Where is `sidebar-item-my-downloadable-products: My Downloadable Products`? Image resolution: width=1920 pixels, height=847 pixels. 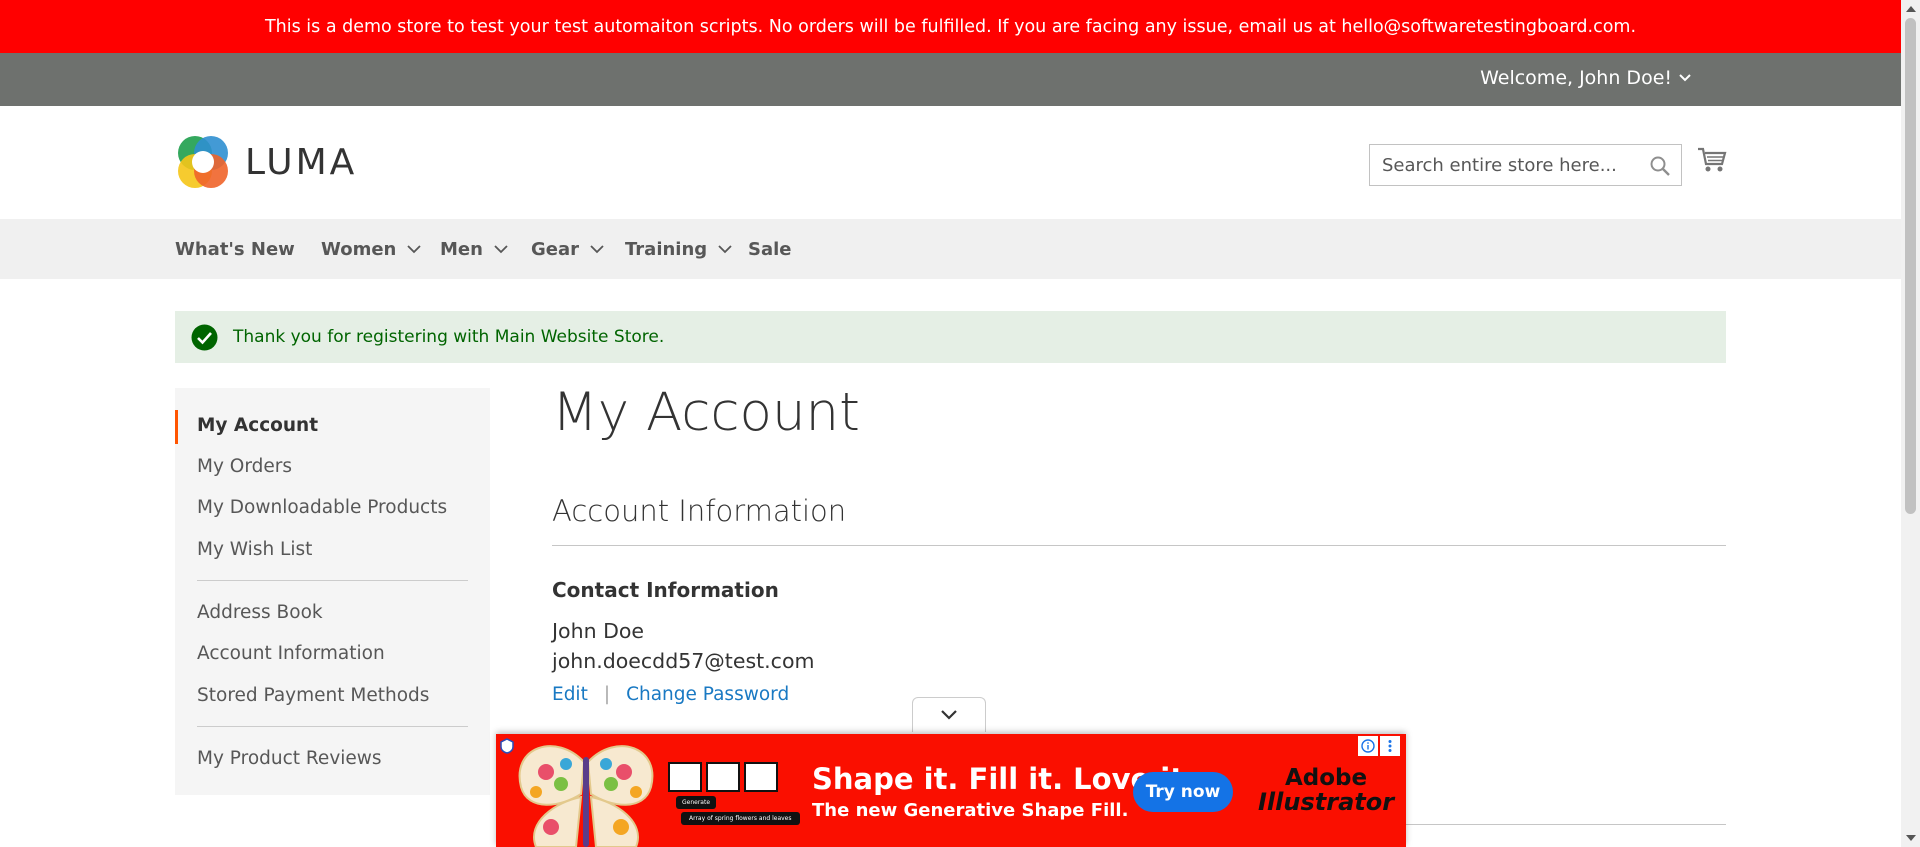
sidebar-item-my-downloadable-products: My Downloadable Products is located at coordinates (322, 507).